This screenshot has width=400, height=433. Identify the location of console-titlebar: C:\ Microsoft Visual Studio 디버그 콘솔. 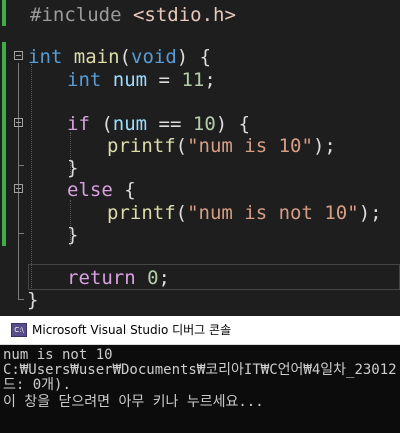
(200, 330).